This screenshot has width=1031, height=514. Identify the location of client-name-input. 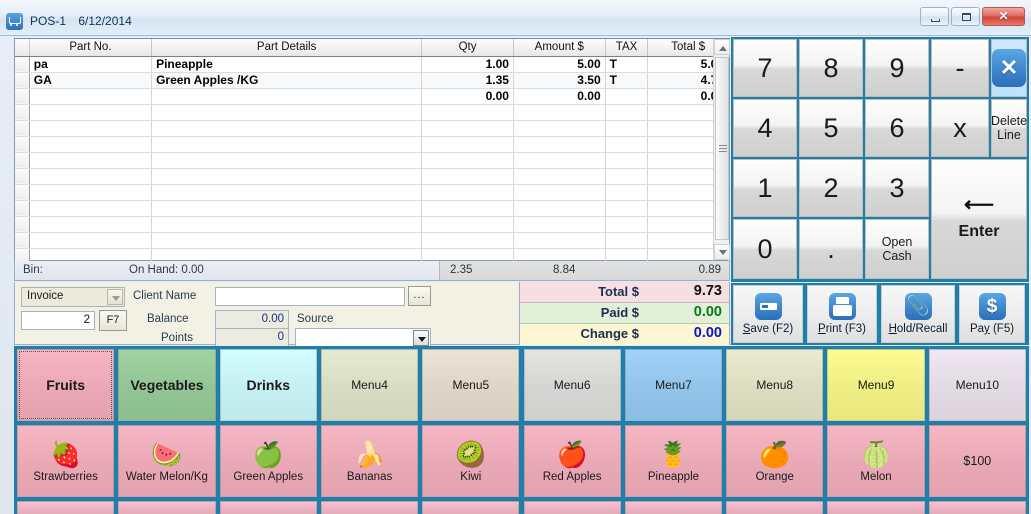
(310, 296).